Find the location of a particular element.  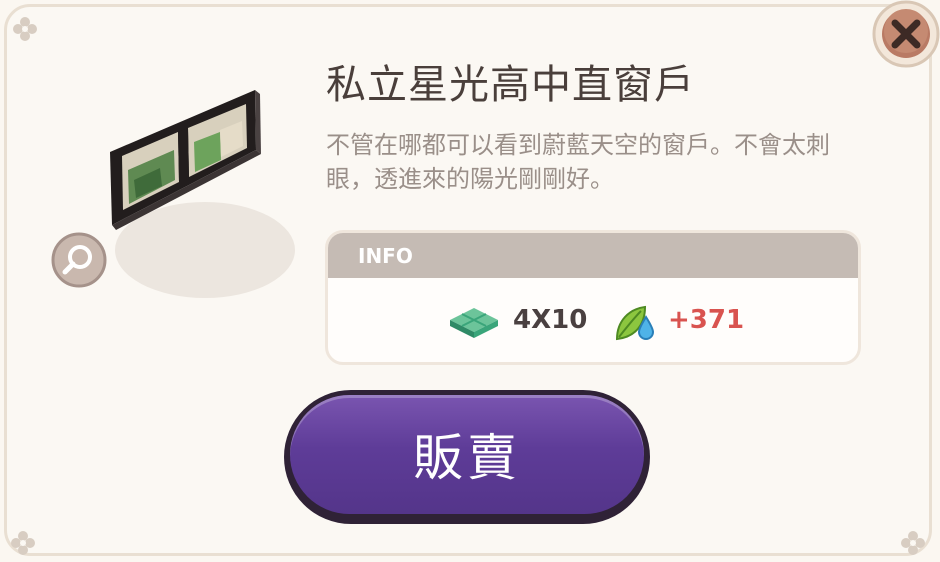

info-stats-row: 4X10 +371 is located at coordinates (593, 318).